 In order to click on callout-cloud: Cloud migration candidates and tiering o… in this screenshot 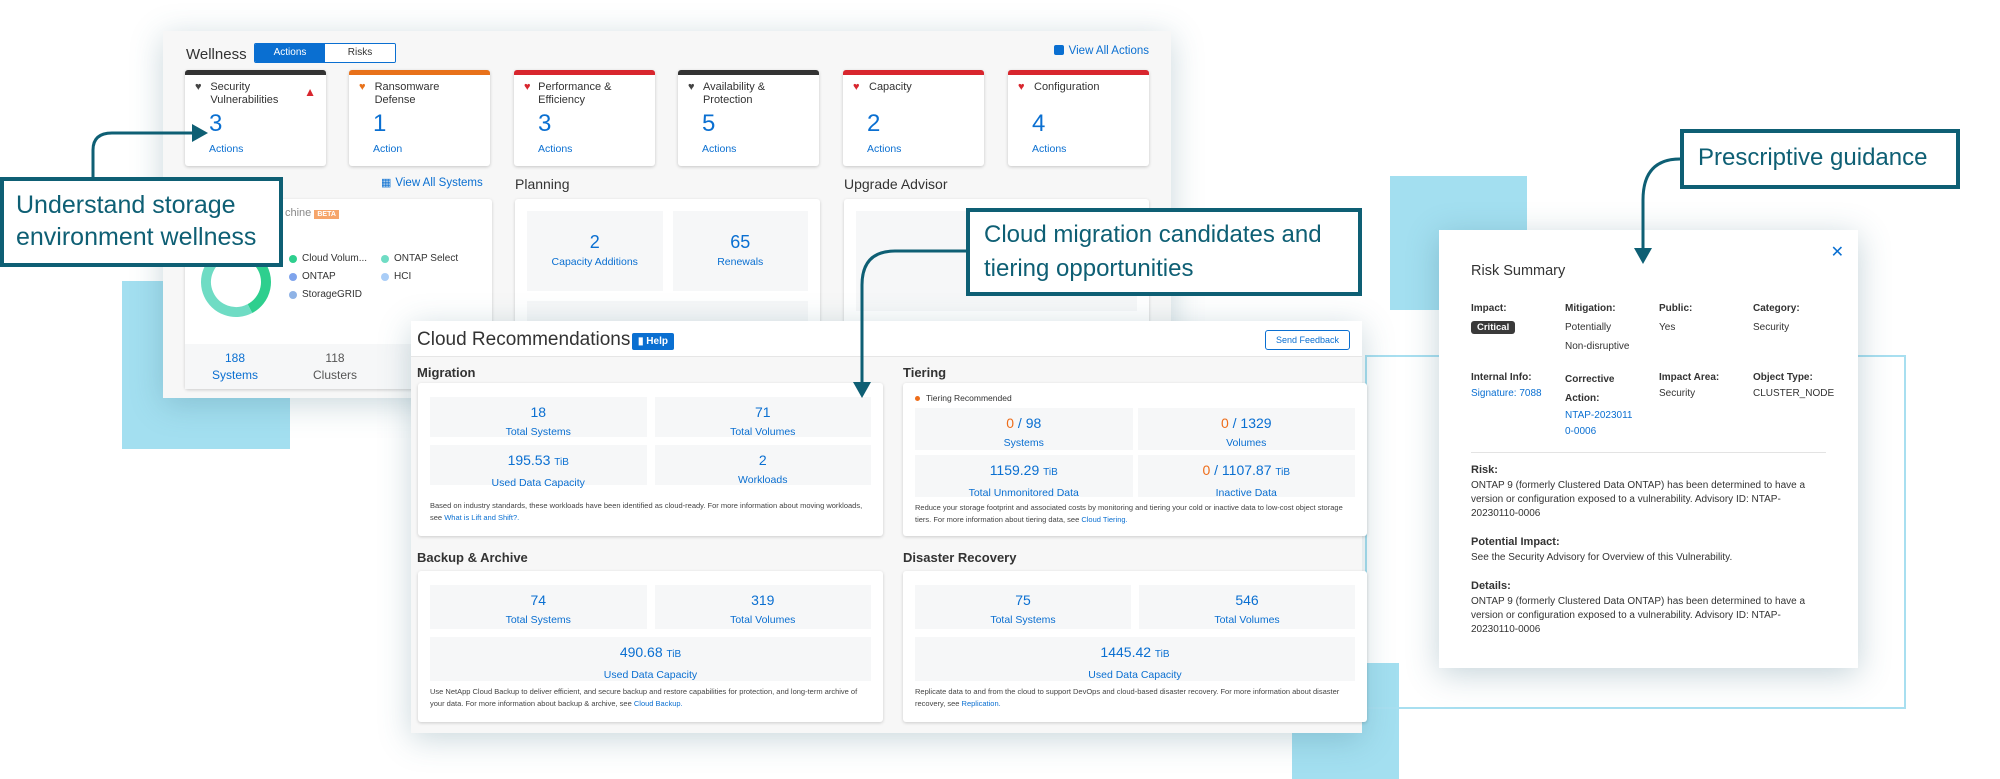, I will do `click(1164, 252)`.